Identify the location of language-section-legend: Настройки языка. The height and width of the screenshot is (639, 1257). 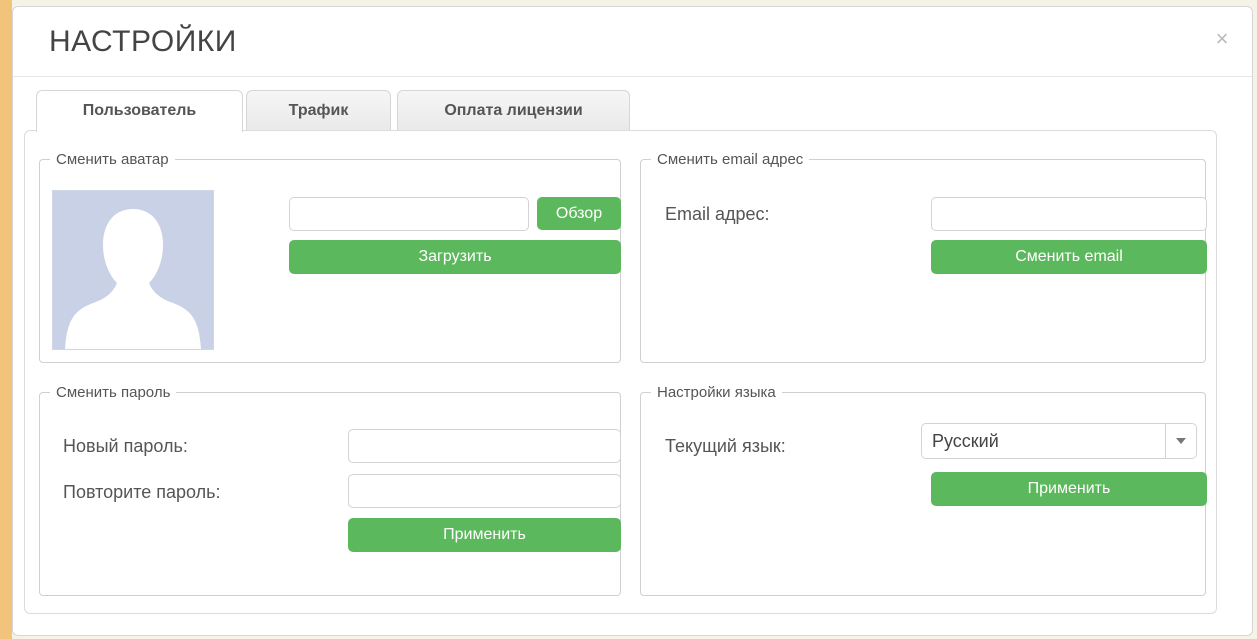
(716, 392).